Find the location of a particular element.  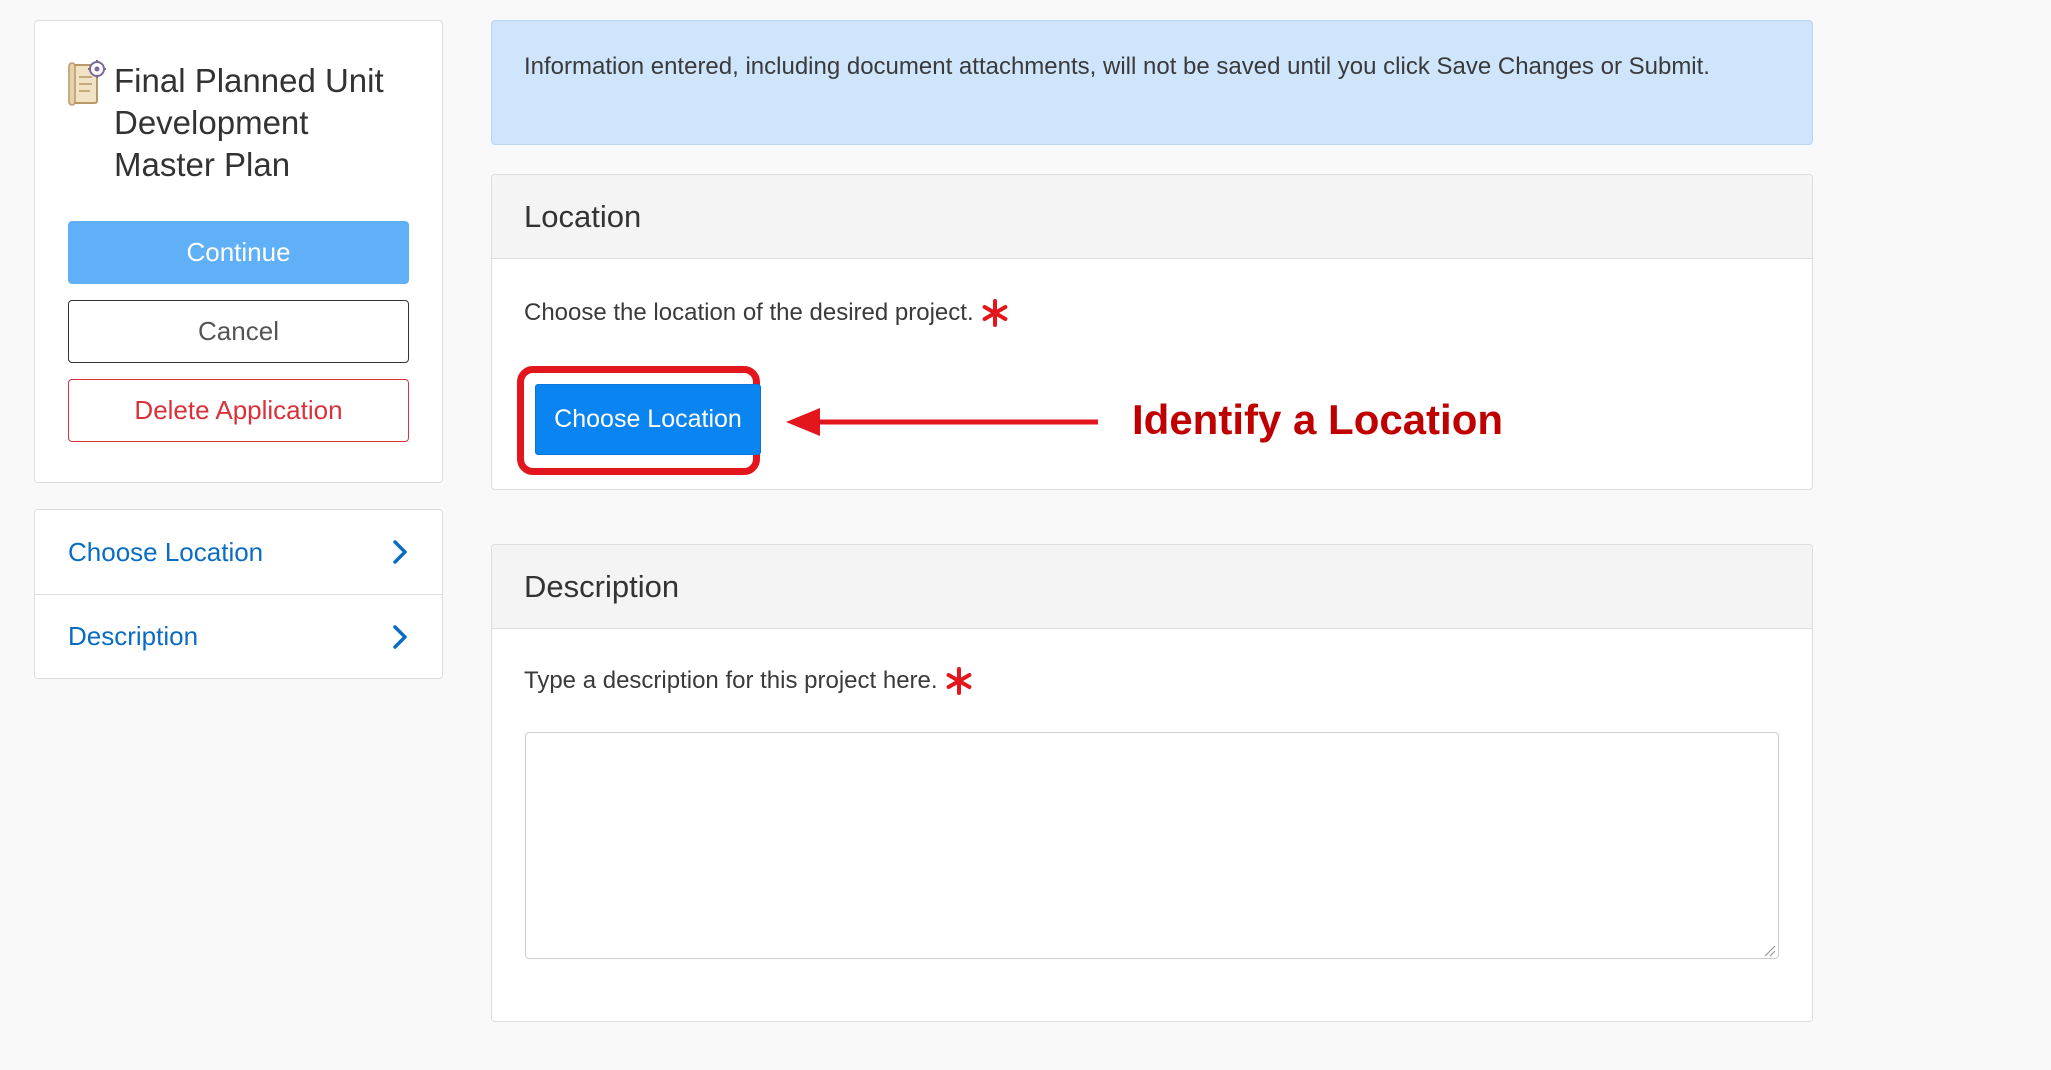

continue-button: Continue is located at coordinates (238, 252).